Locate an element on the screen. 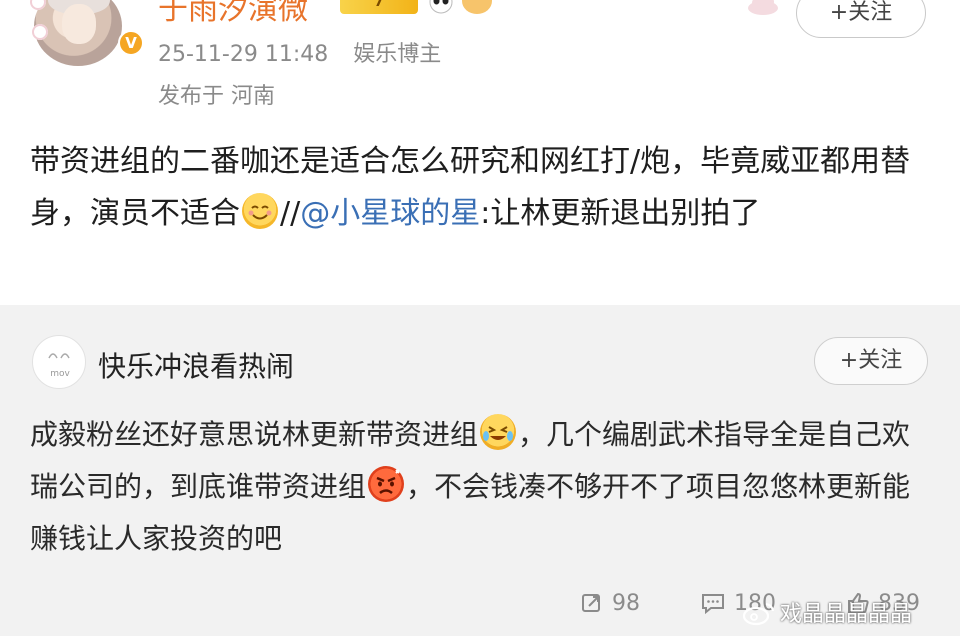  watermark-text: 戏晶晶晶晶晶 is located at coordinates (846, 614).